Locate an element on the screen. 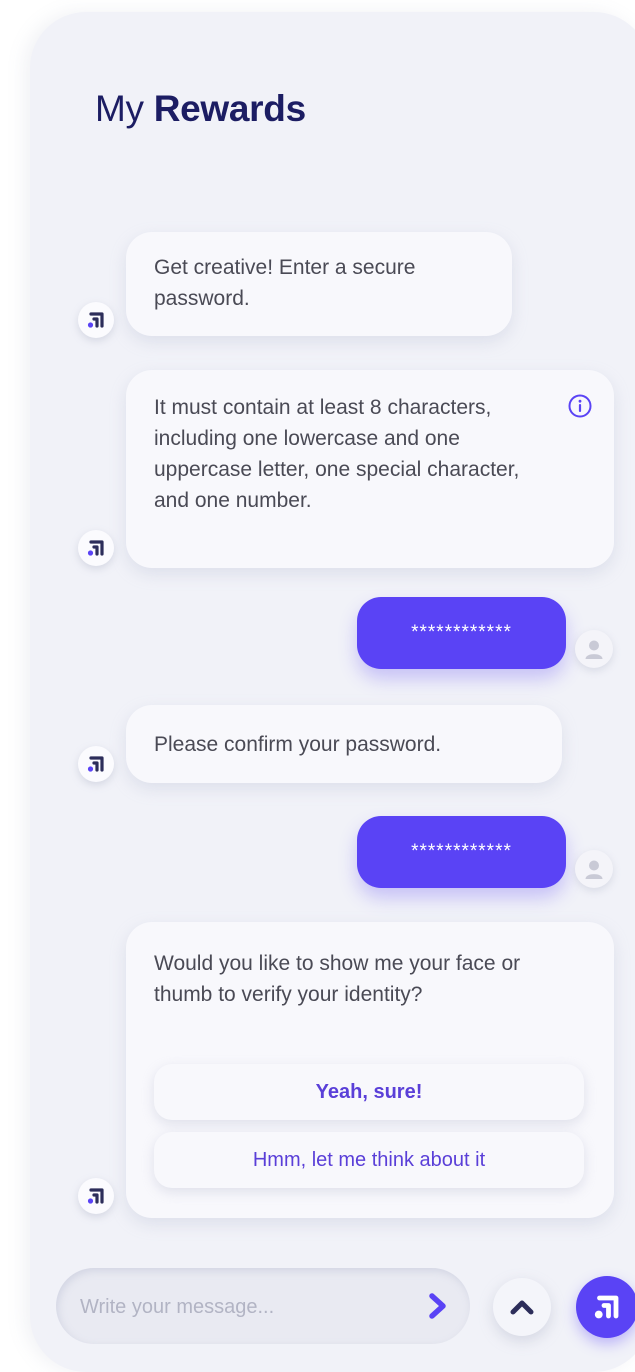 The width and height of the screenshot is (635, 1372). bot-message-text: Get creative! Enter a secure password. is located at coordinates (285, 283).